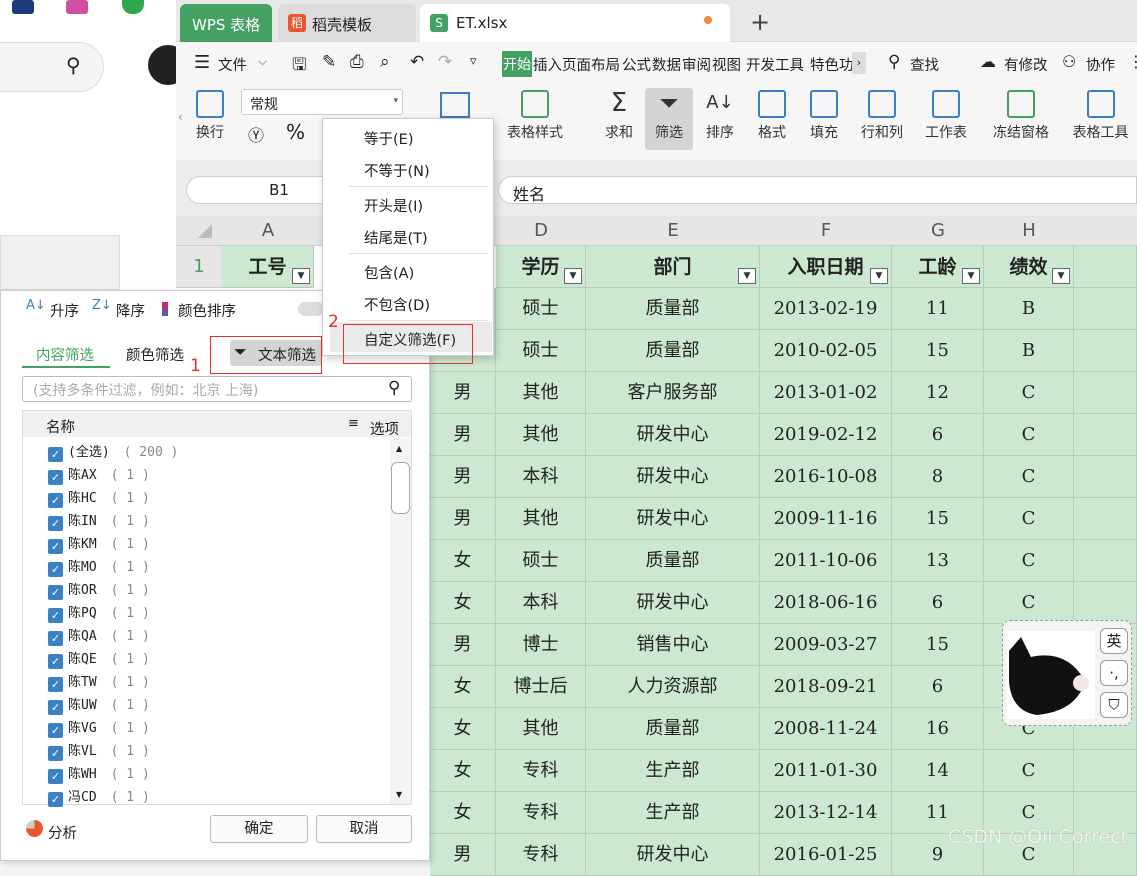 This screenshot has width=1137, height=876. I want to click on table-cell: 12, so click(938, 393).